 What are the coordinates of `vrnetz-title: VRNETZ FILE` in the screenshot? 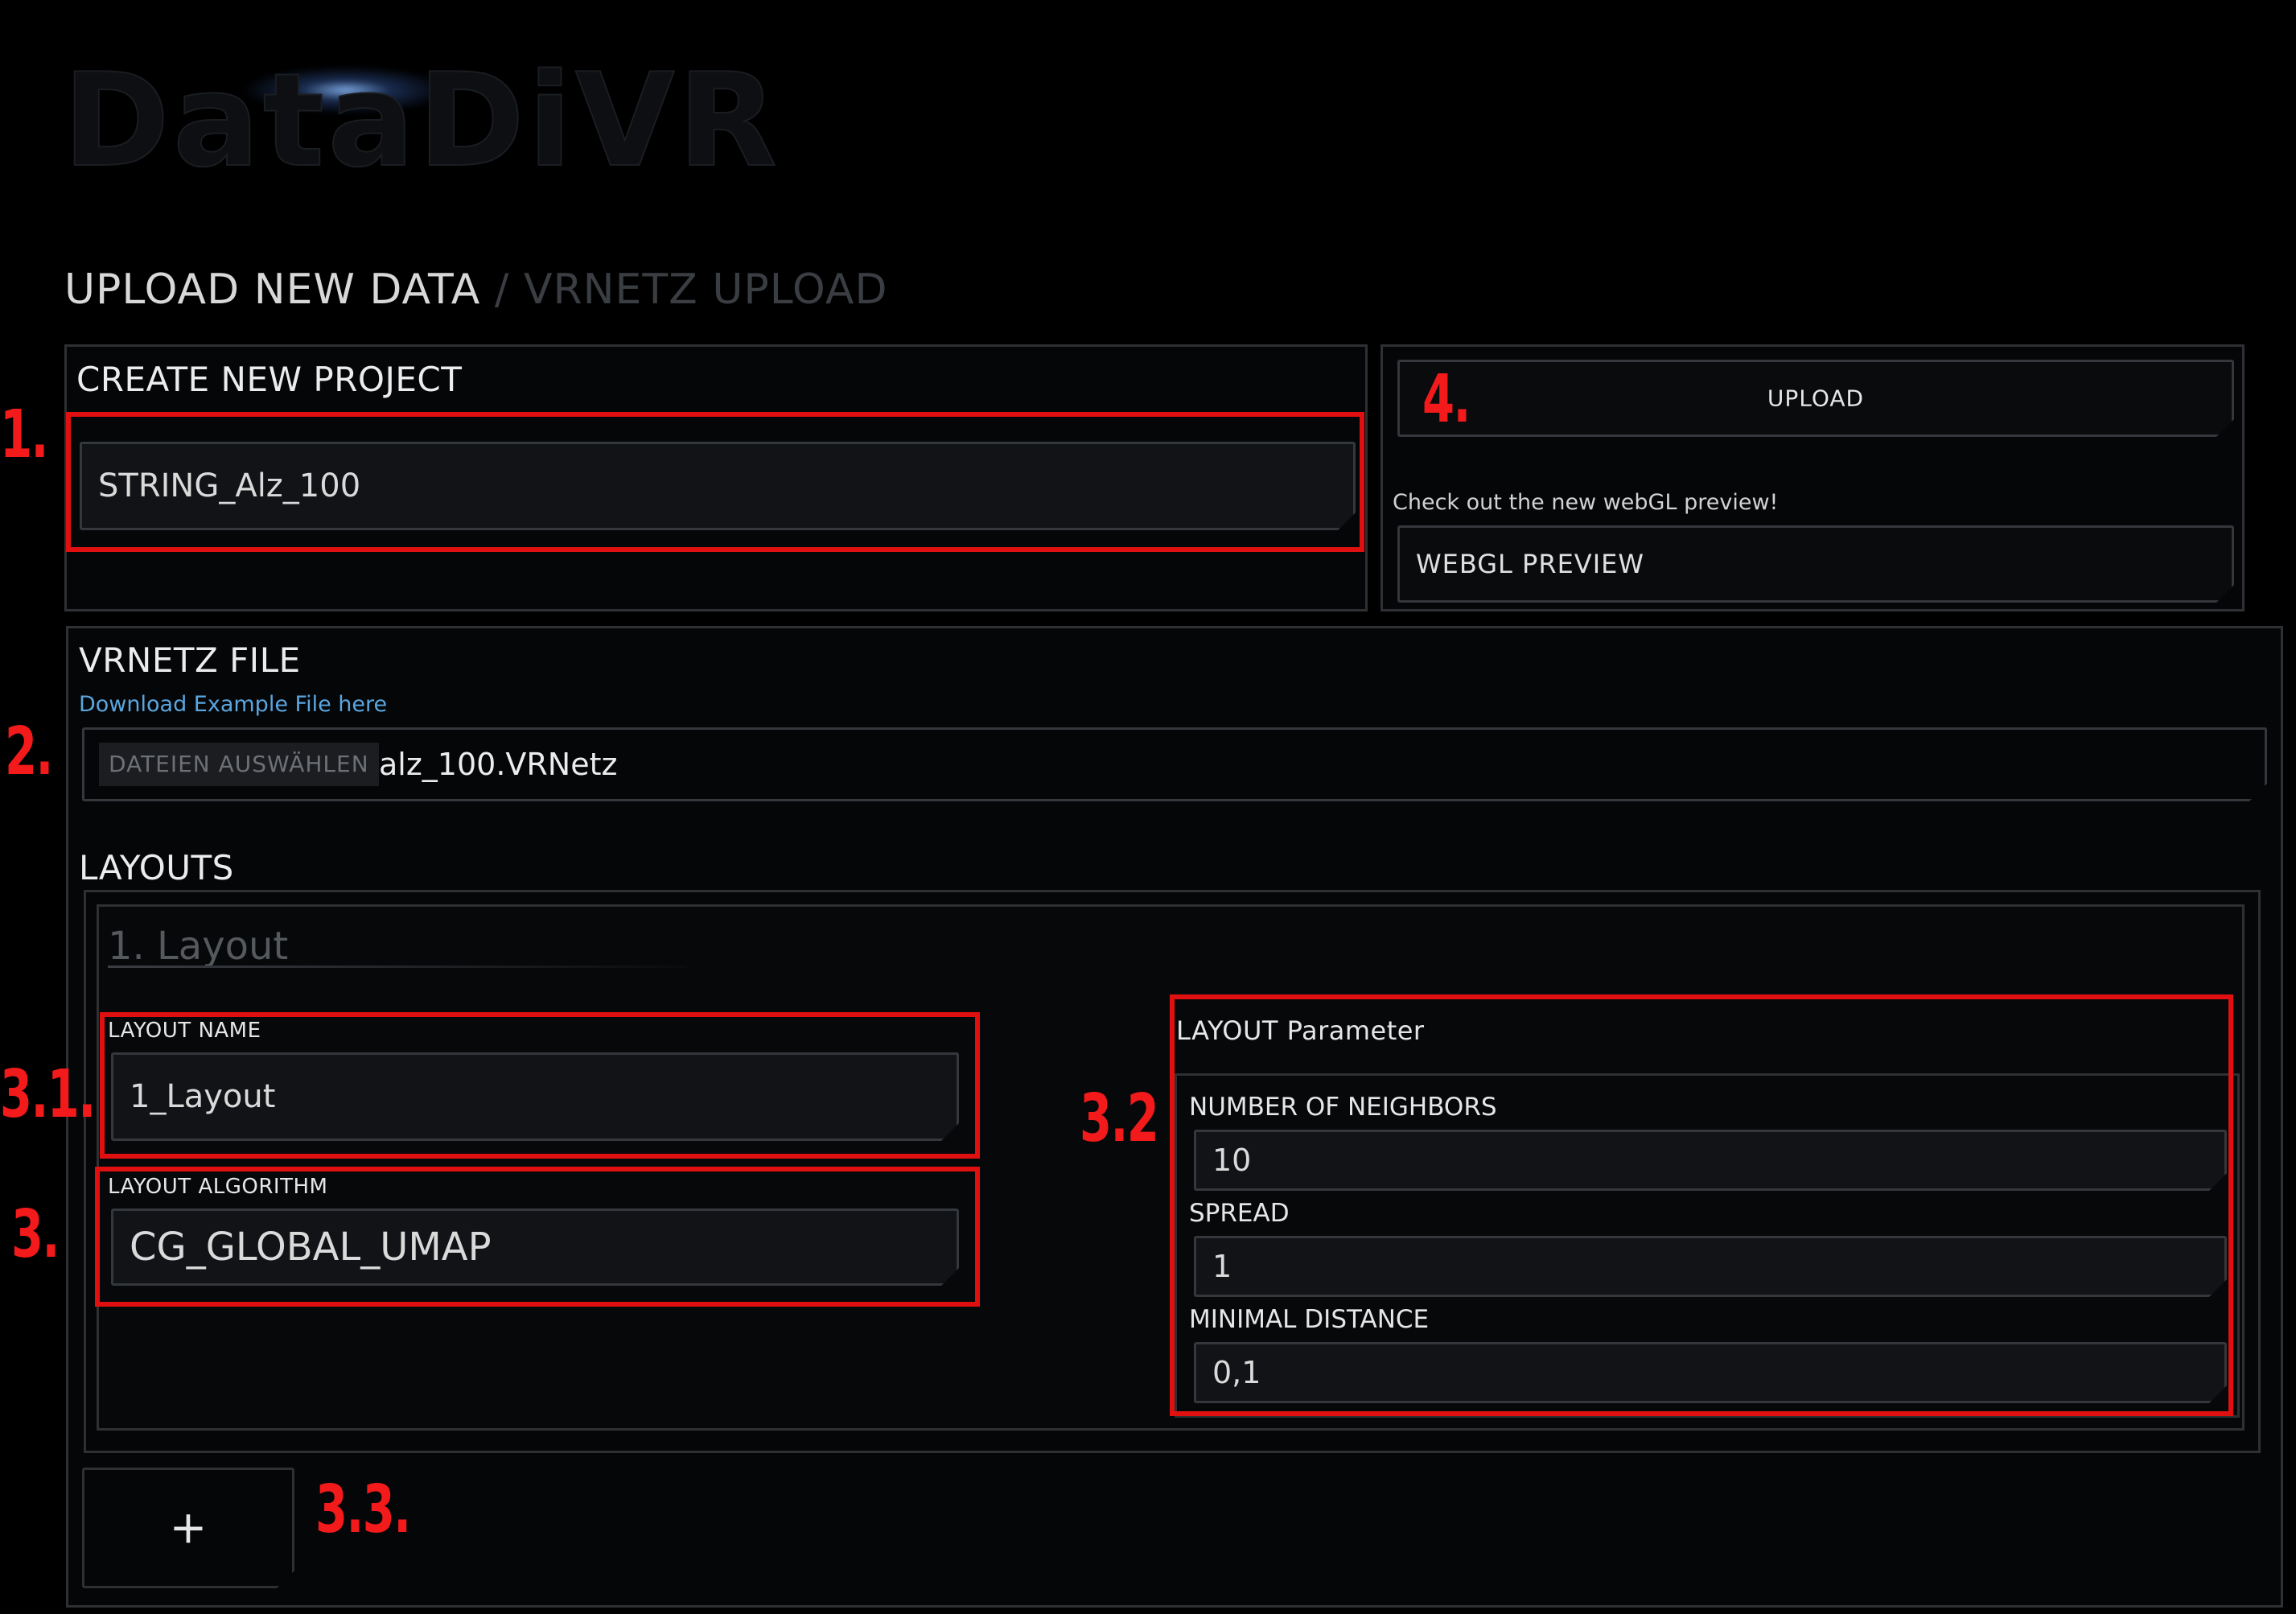 It's located at (190, 660).